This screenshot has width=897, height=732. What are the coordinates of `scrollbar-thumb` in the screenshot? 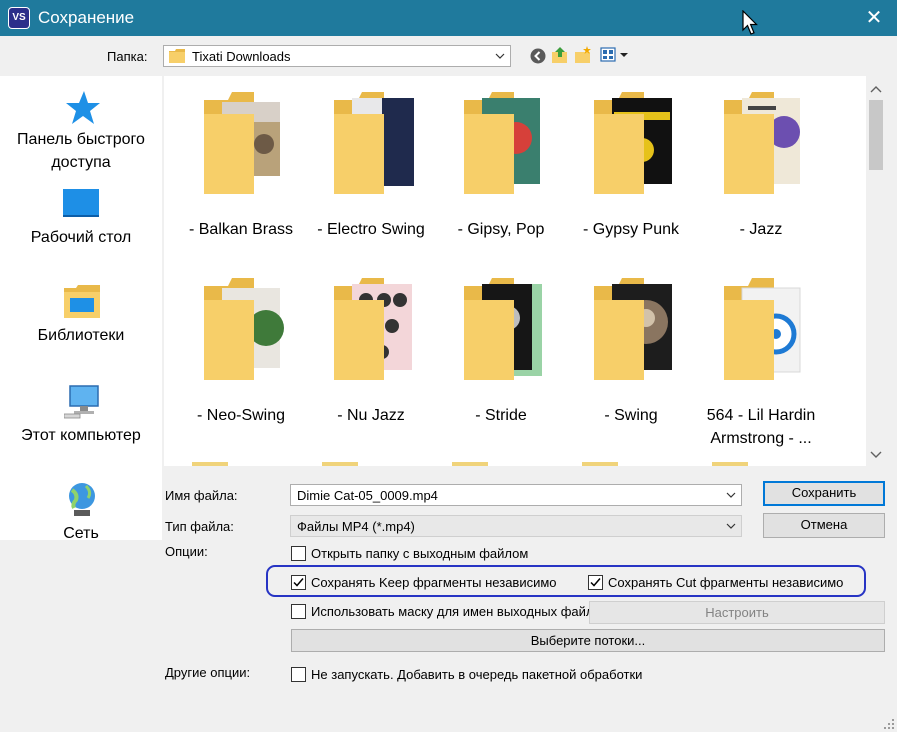 It's located at (876, 135).